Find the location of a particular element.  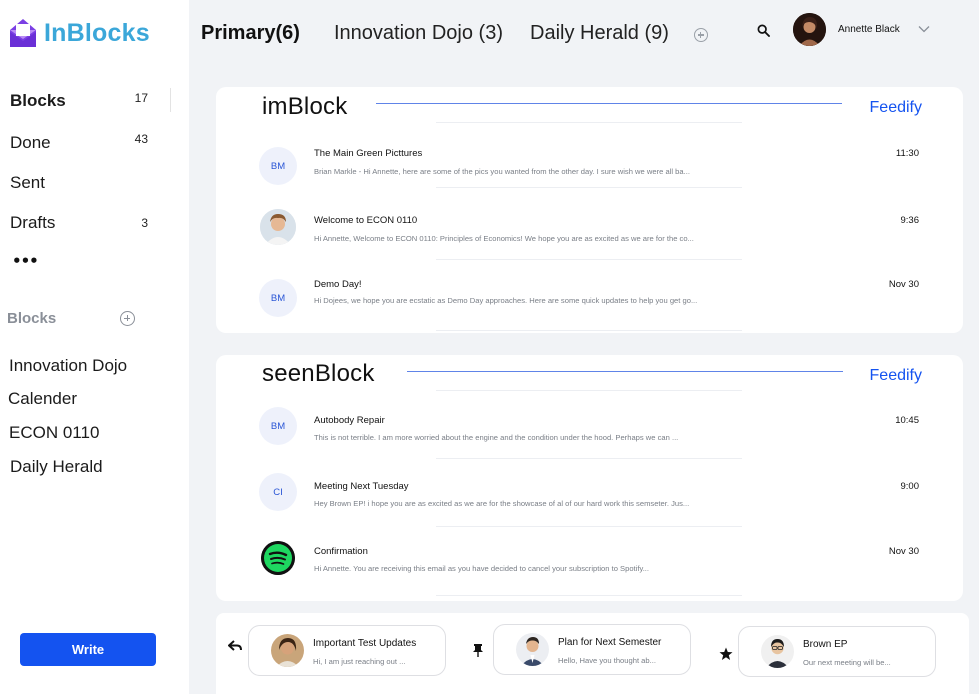

block-link-econ: ECON 0110 is located at coordinates (54, 433).